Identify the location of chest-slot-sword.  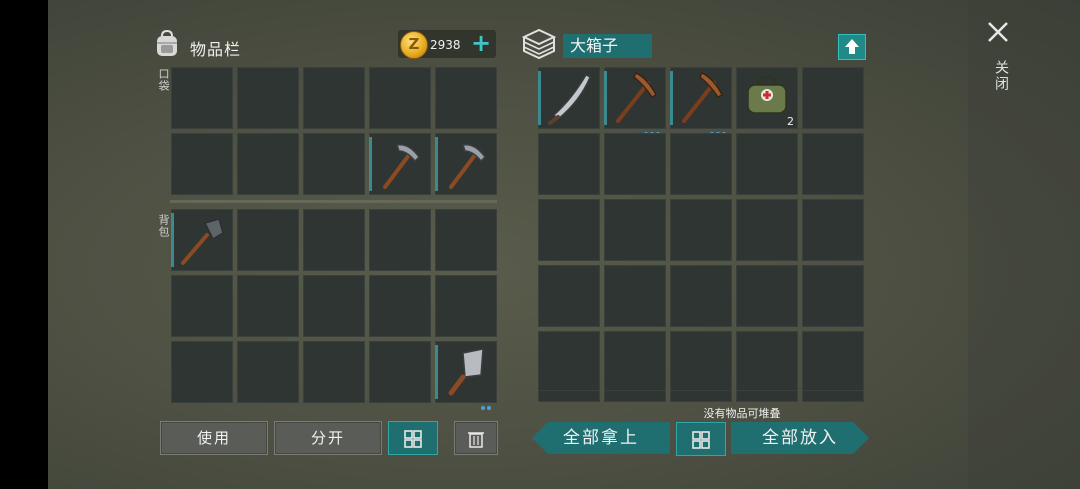
(569, 98).